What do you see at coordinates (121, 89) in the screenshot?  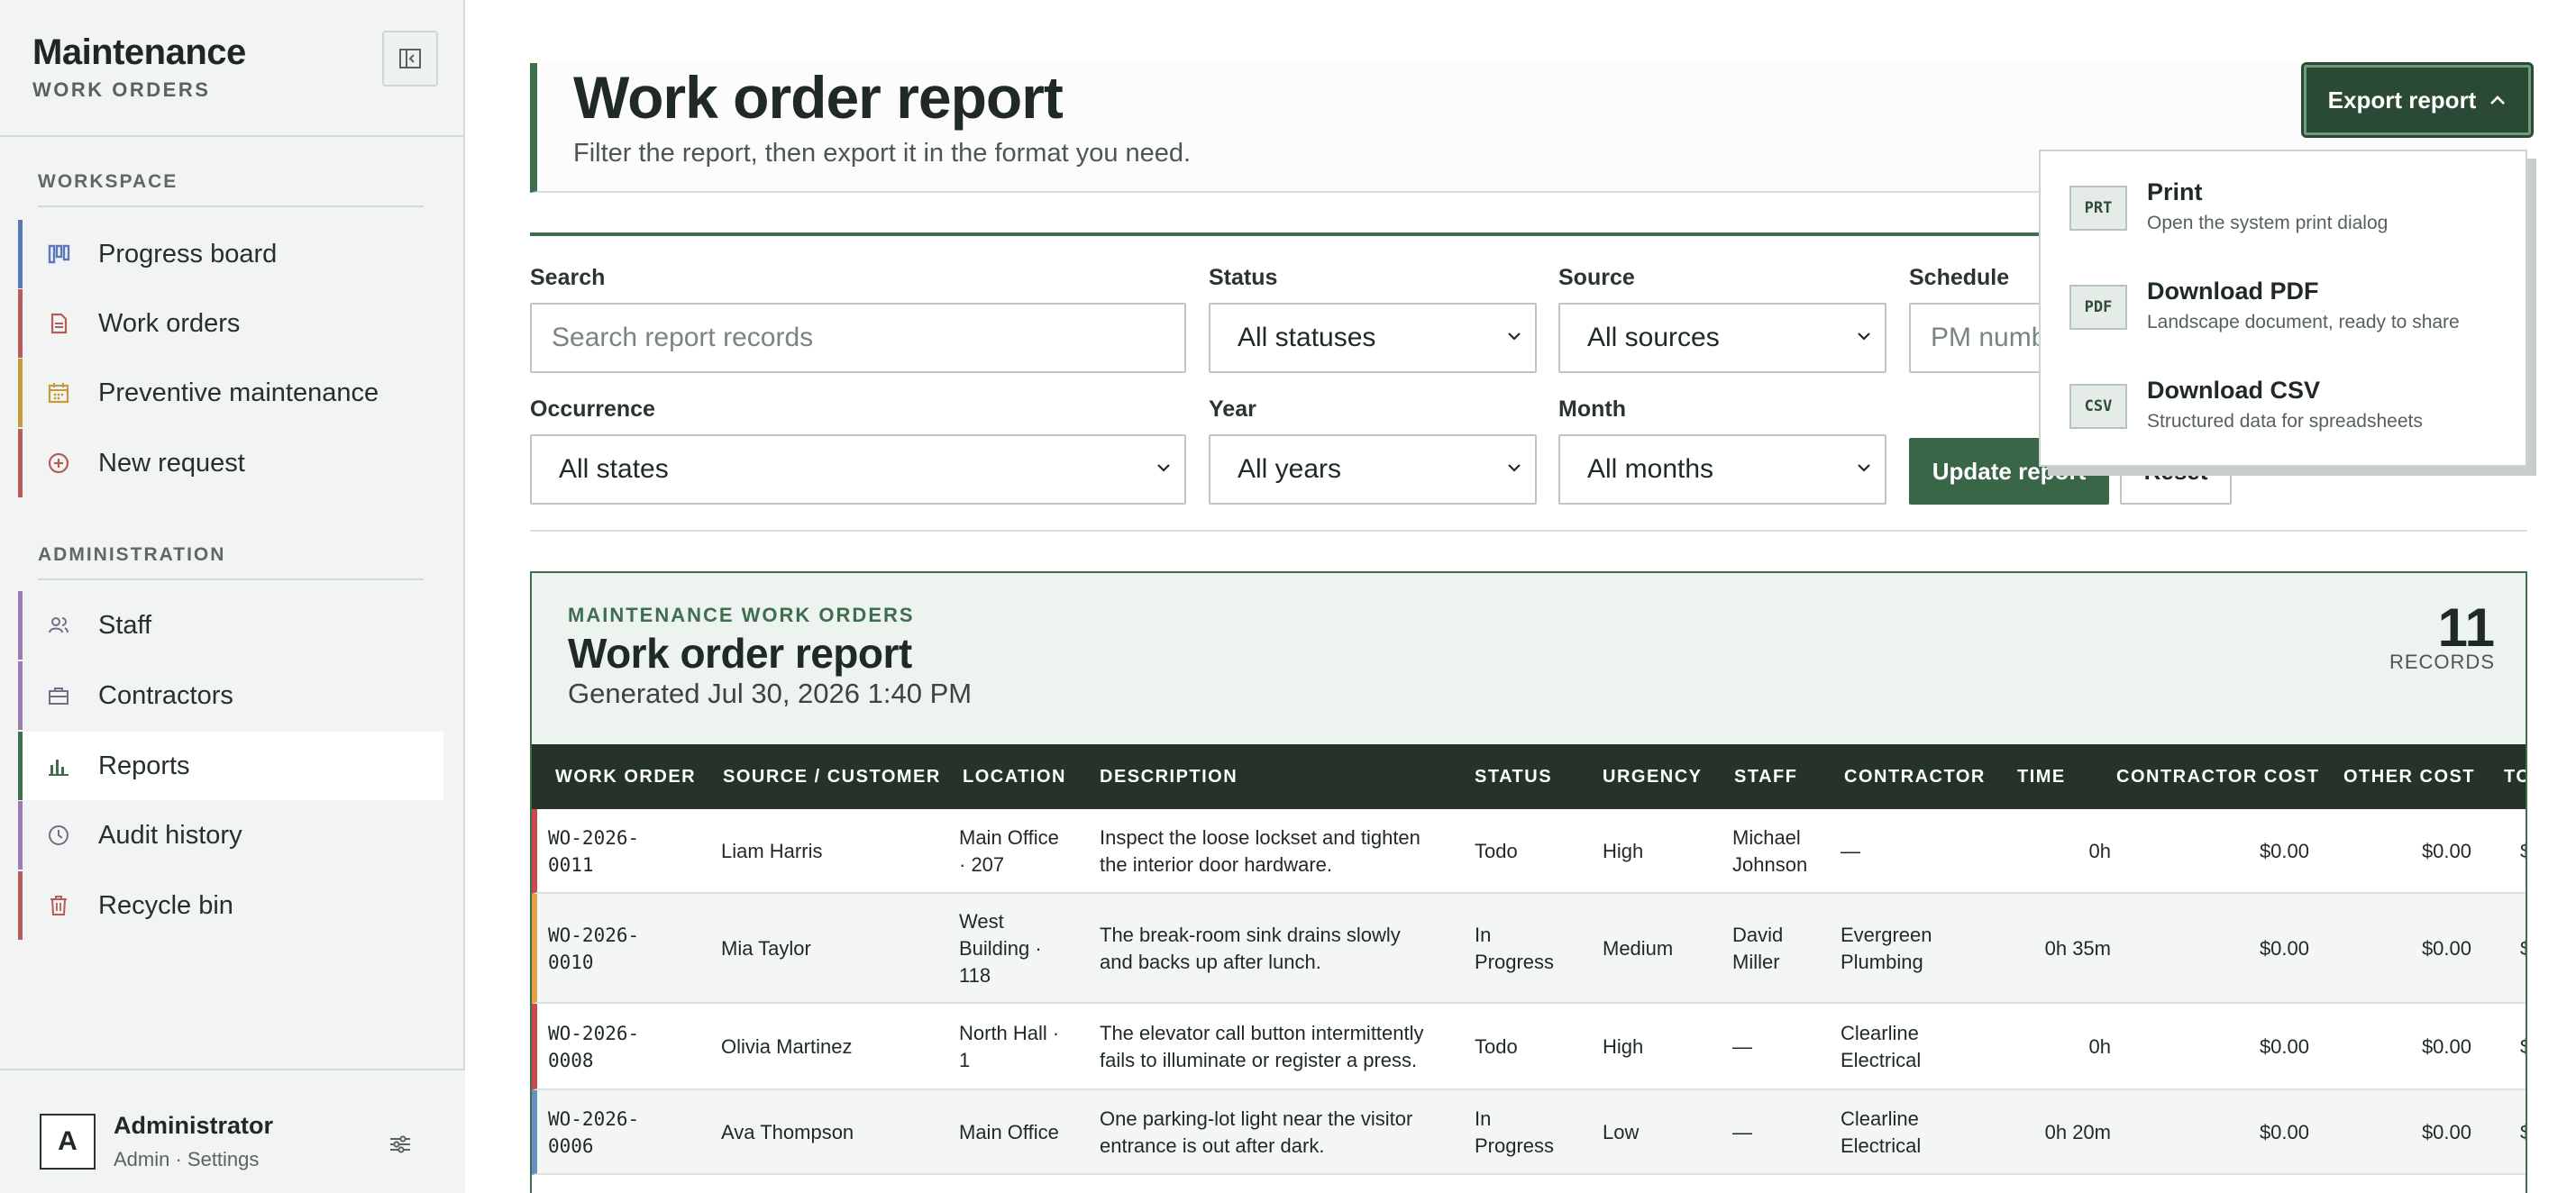 I see `brand-subtitle: WORK ORDERS` at bounding box center [121, 89].